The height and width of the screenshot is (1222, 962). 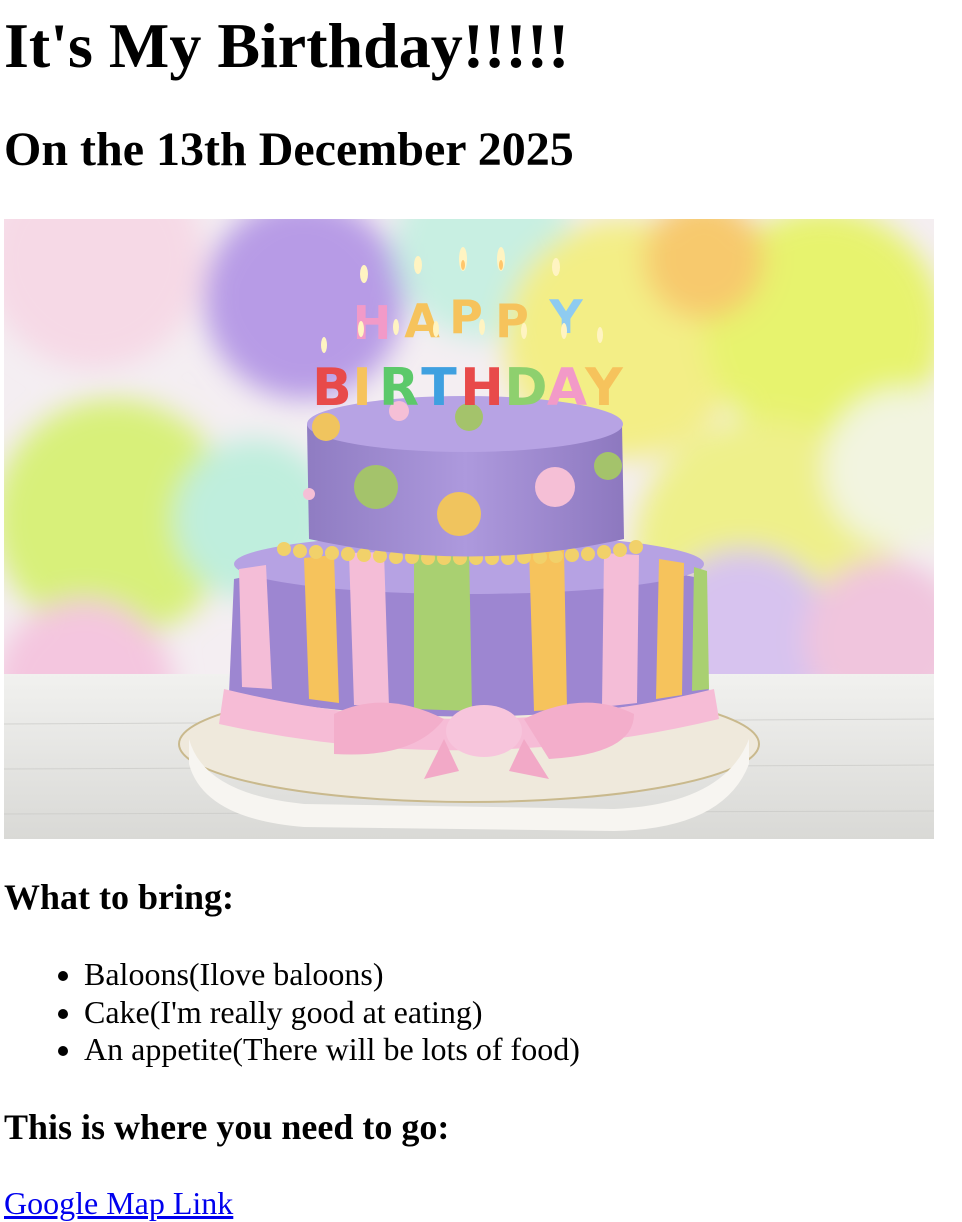 I want to click on list-item: An appetite(There will be lots of food), so click(x=509, y=1050).